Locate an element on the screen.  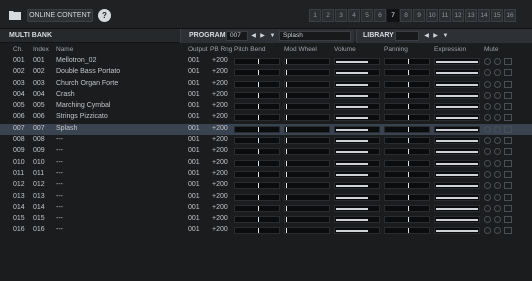
cell-name: Double Bass Portato is located at coordinates (88, 71).